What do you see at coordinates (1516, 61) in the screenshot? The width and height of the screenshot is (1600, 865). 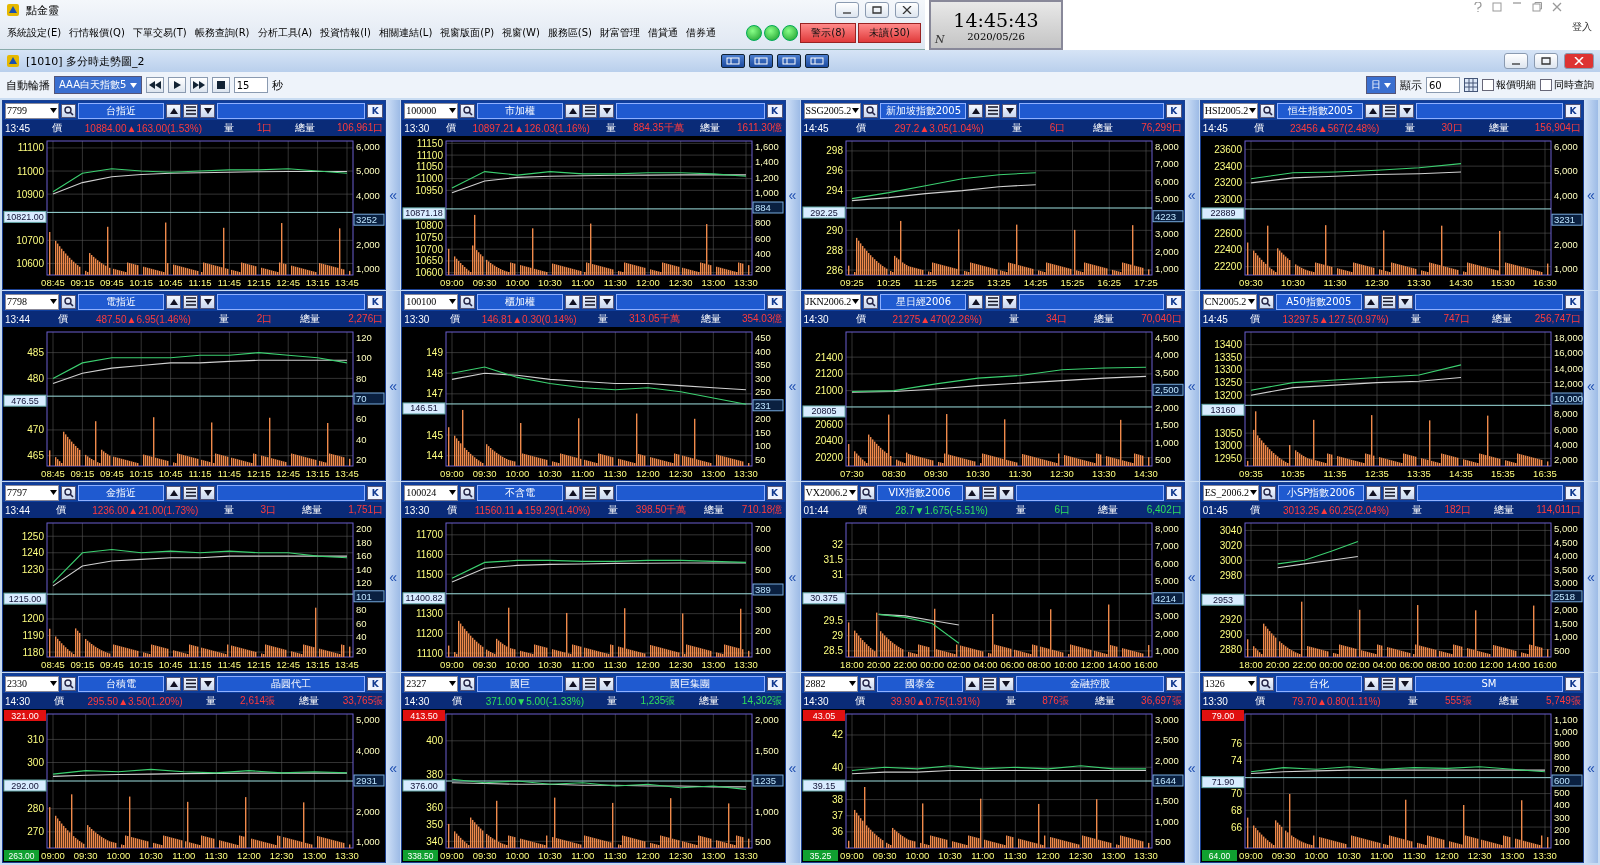 I see `window-minimize-button` at bounding box center [1516, 61].